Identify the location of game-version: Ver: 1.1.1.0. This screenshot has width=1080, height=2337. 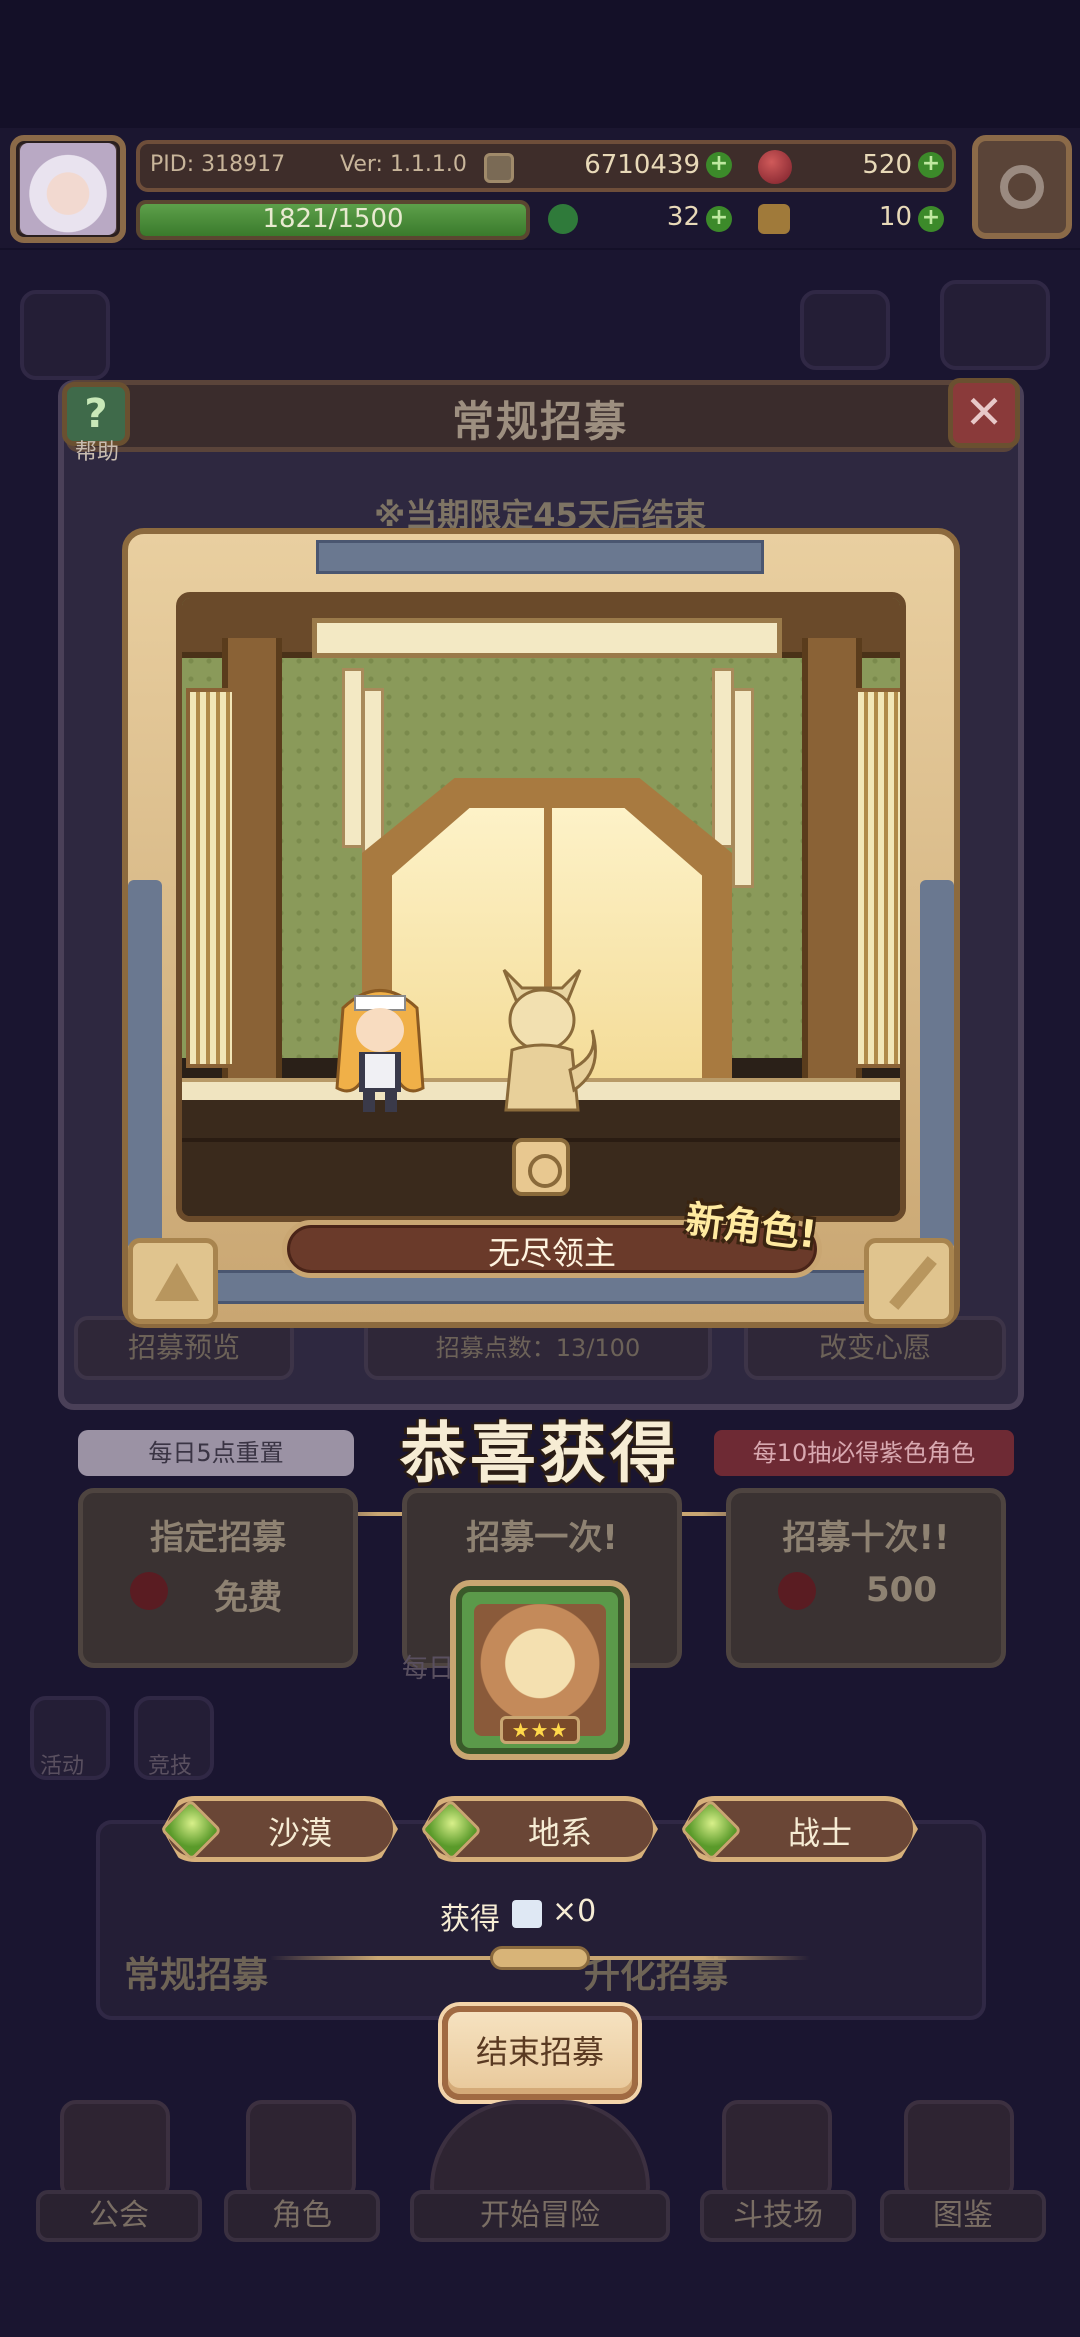
(403, 164).